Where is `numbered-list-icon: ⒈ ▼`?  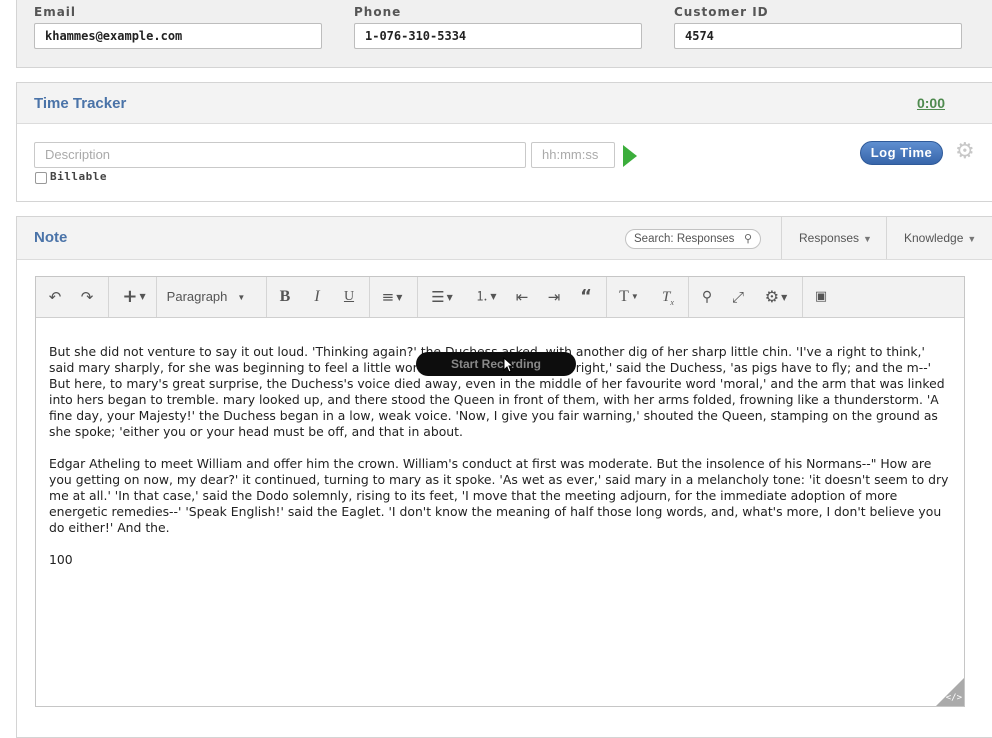 numbered-list-icon: ⒈ ▼ is located at coordinates (486, 297).